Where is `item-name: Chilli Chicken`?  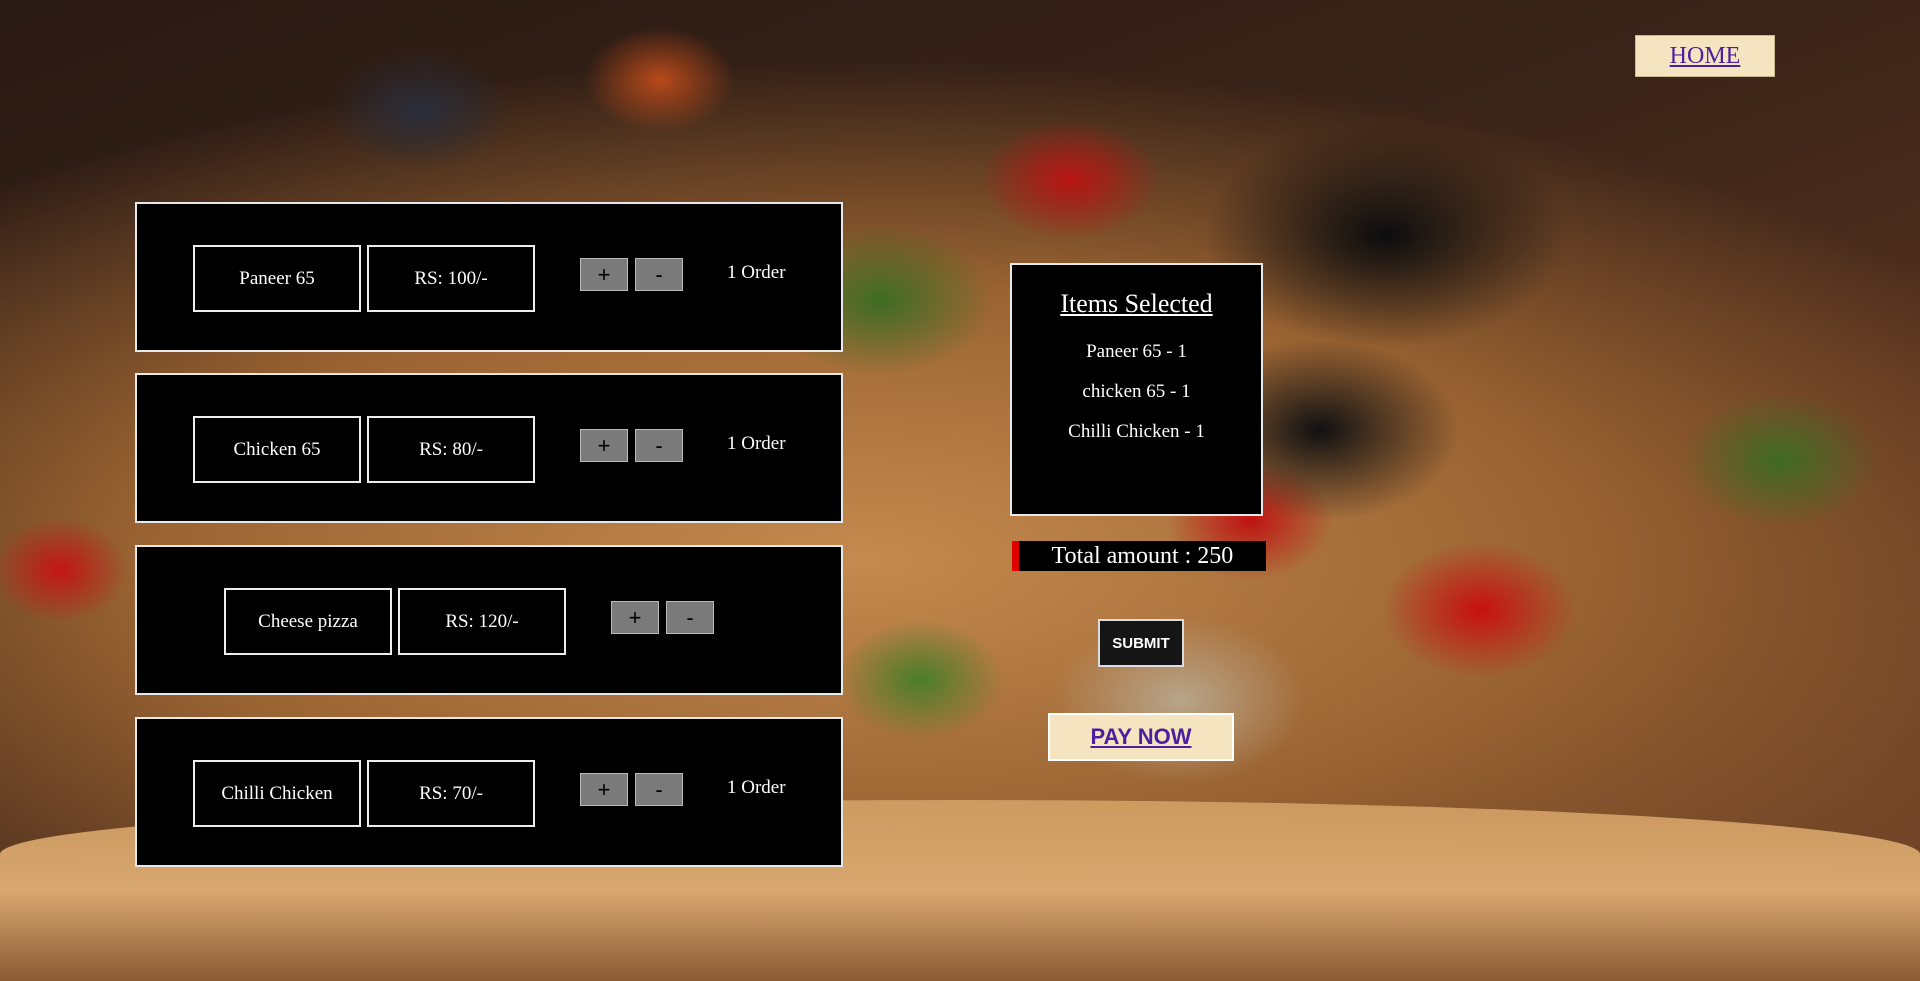
item-name: Chilli Chicken is located at coordinates (277, 793).